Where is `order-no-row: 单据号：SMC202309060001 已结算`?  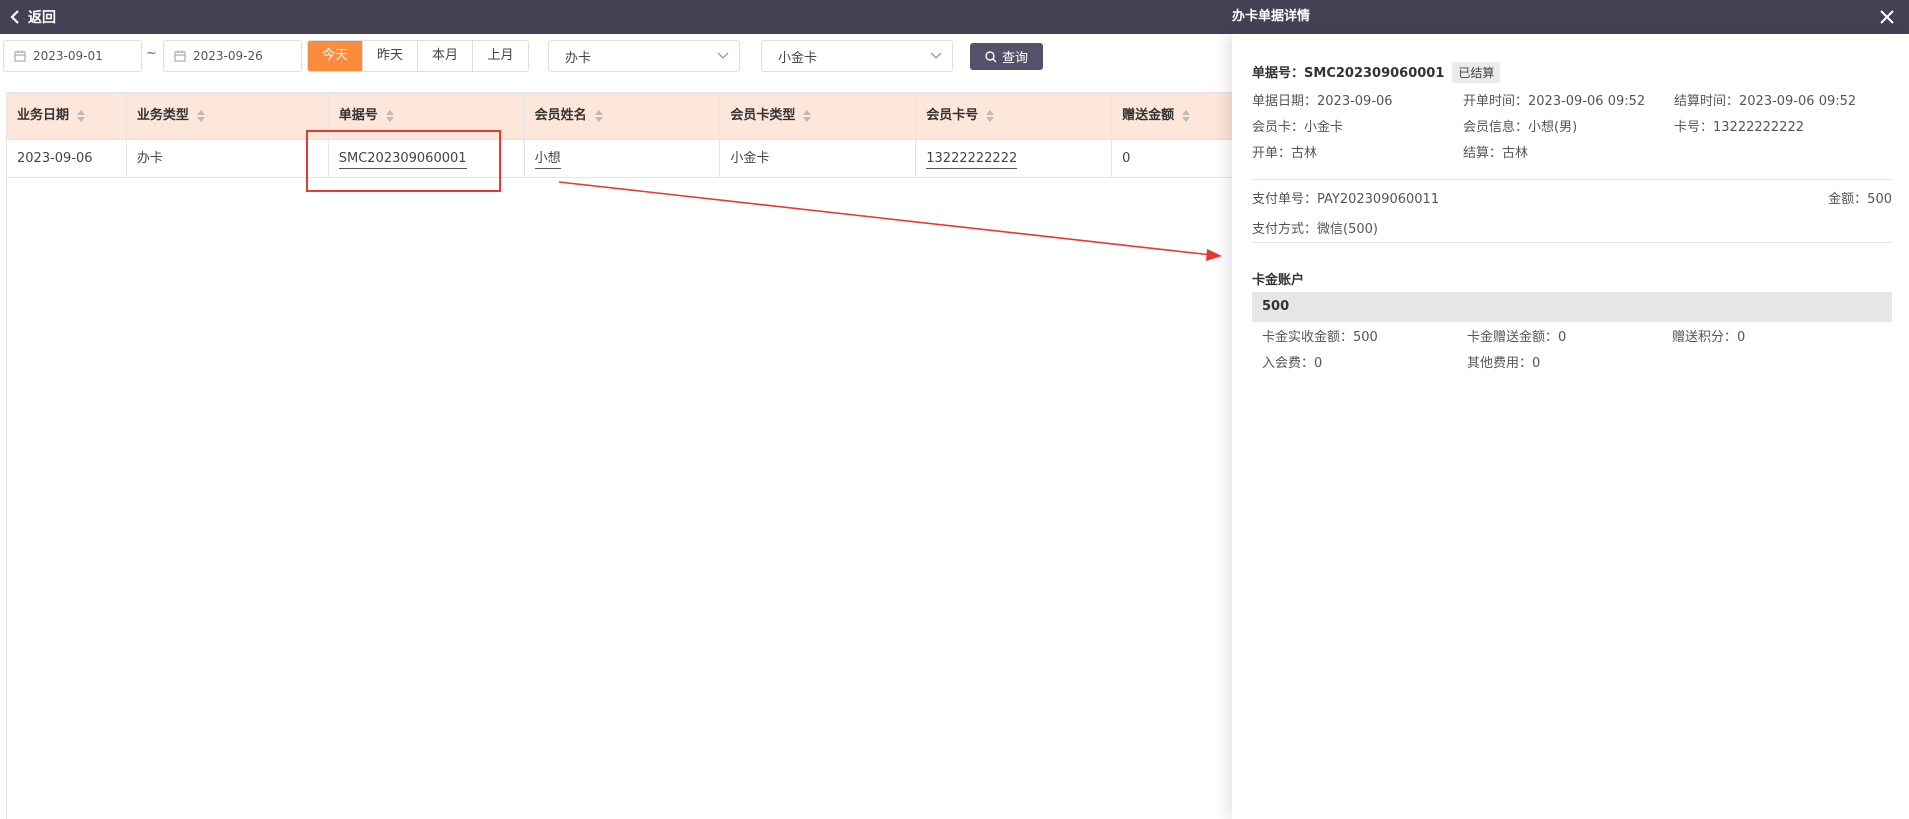 order-no-row: 单据号：SMC202309060001 已结算 is located at coordinates (1376, 72).